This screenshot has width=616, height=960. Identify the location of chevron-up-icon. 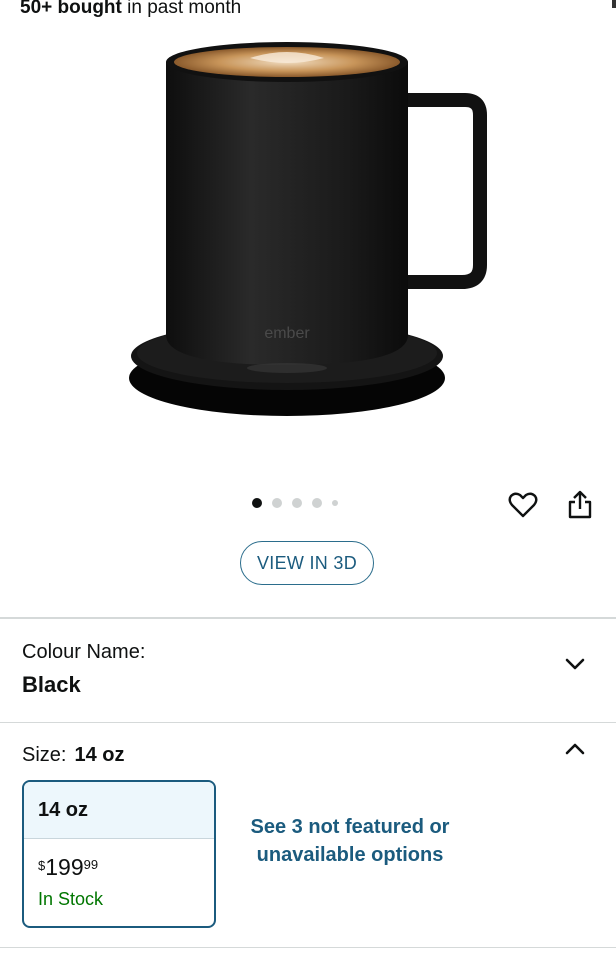
(575, 749).